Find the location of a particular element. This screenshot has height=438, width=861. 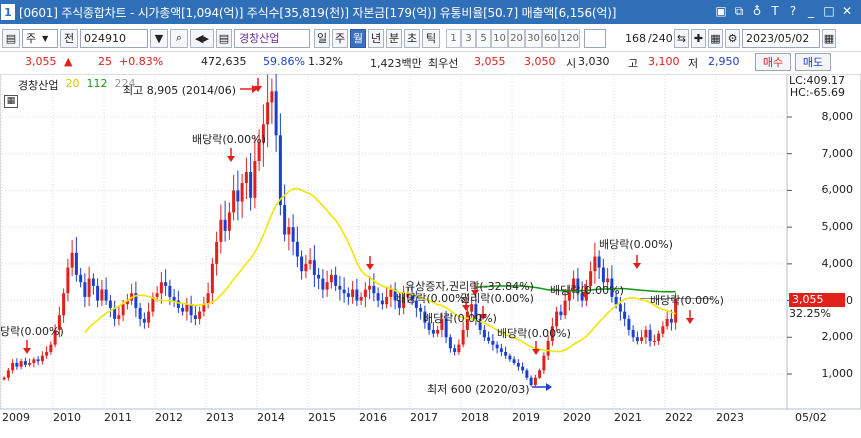

x-tick-label: 2009 is located at coordinates (16, 417).